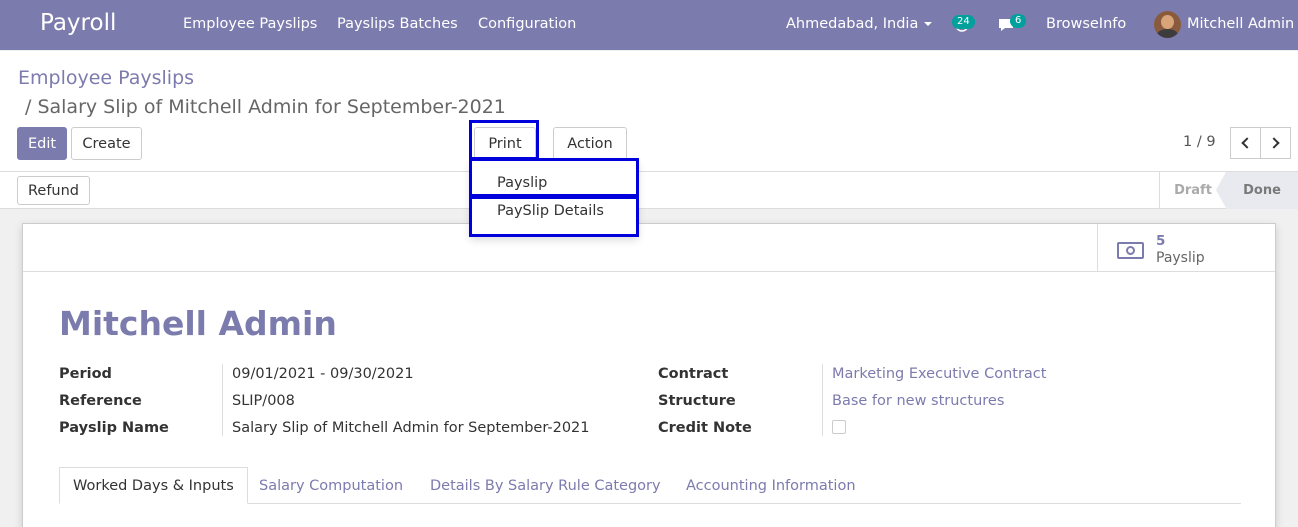 Image resolution: width=1298 pixels, height=527 pixels. What do you see at coordinates (918, 401) in the screenshot?
I see `structure-link: Base for new structures` at bounding box center [918, 401].